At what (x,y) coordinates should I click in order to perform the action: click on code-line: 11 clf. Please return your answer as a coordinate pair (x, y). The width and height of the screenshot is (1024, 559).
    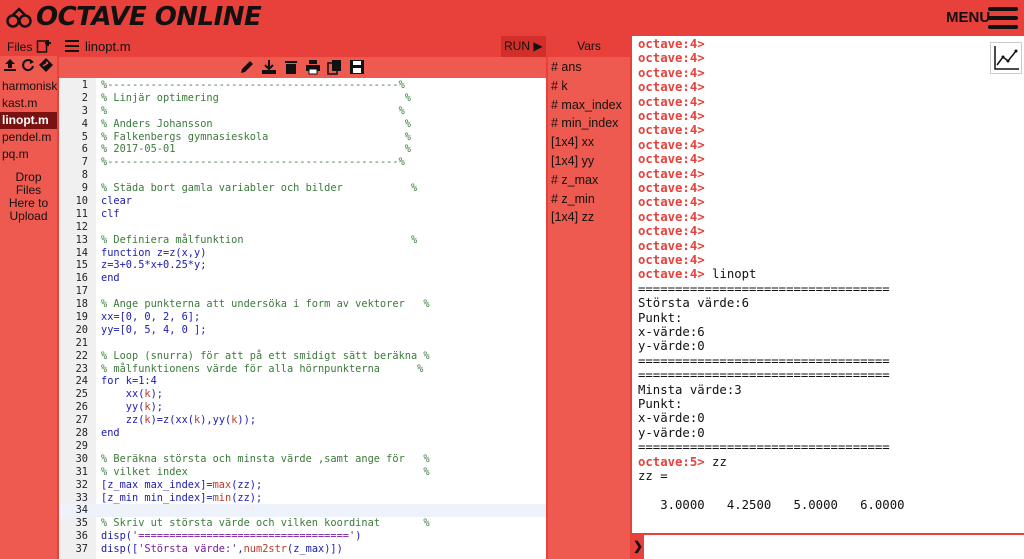
    Looking at the image, I should click on (302, 214).